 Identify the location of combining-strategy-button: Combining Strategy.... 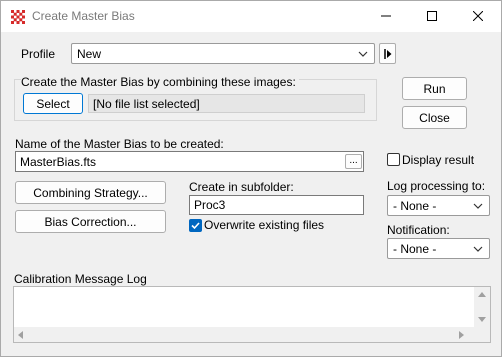
(90, 192).